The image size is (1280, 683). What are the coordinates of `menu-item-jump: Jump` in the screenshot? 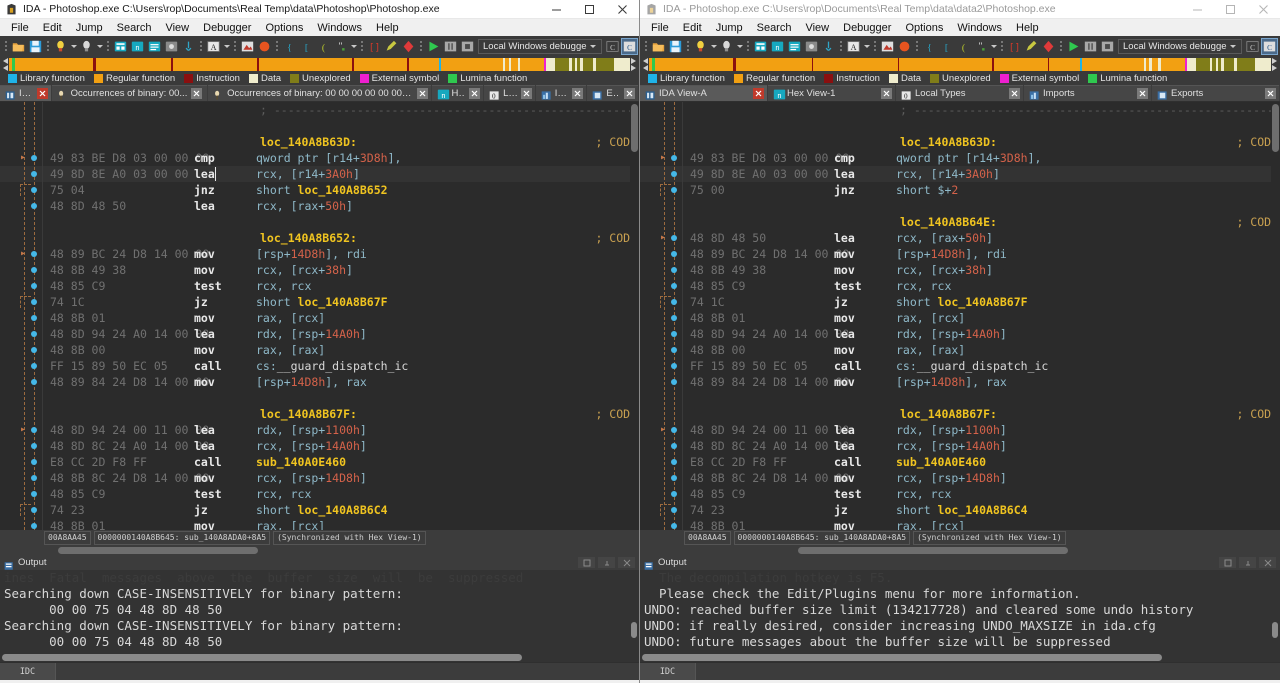 It's located at (89, 28).